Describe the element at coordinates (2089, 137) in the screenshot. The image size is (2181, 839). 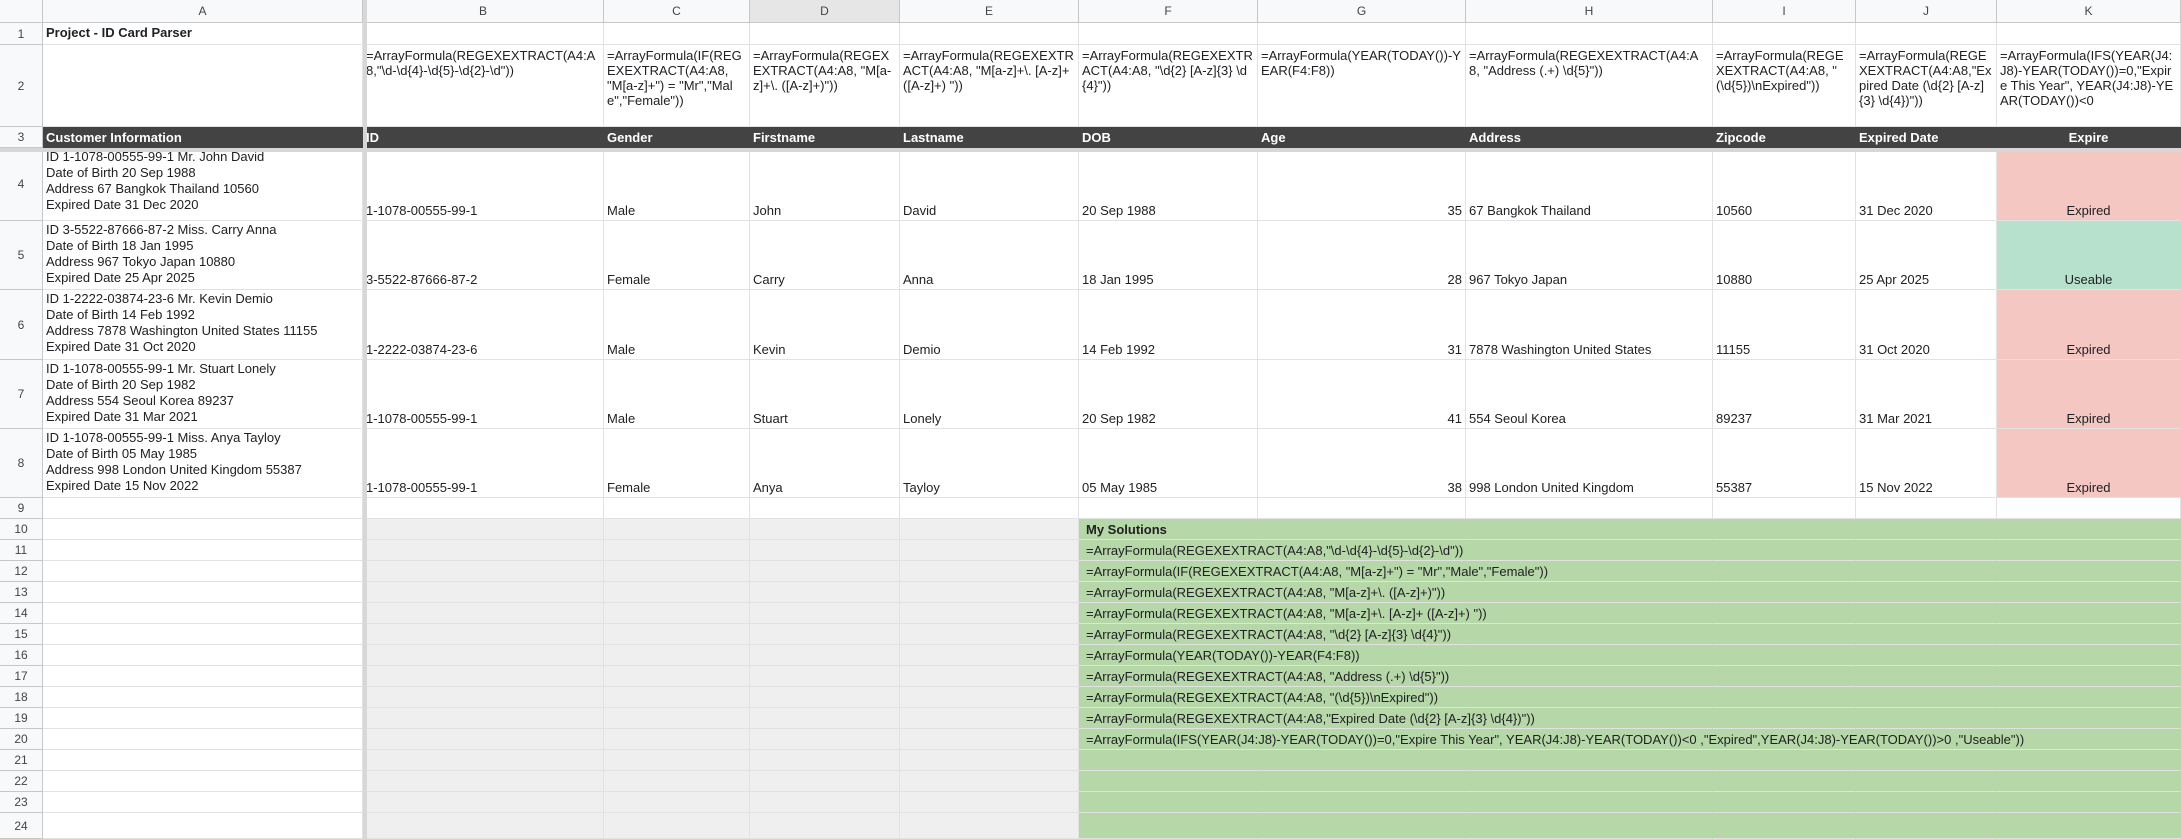
I see `header-expire: Expire` at that location.